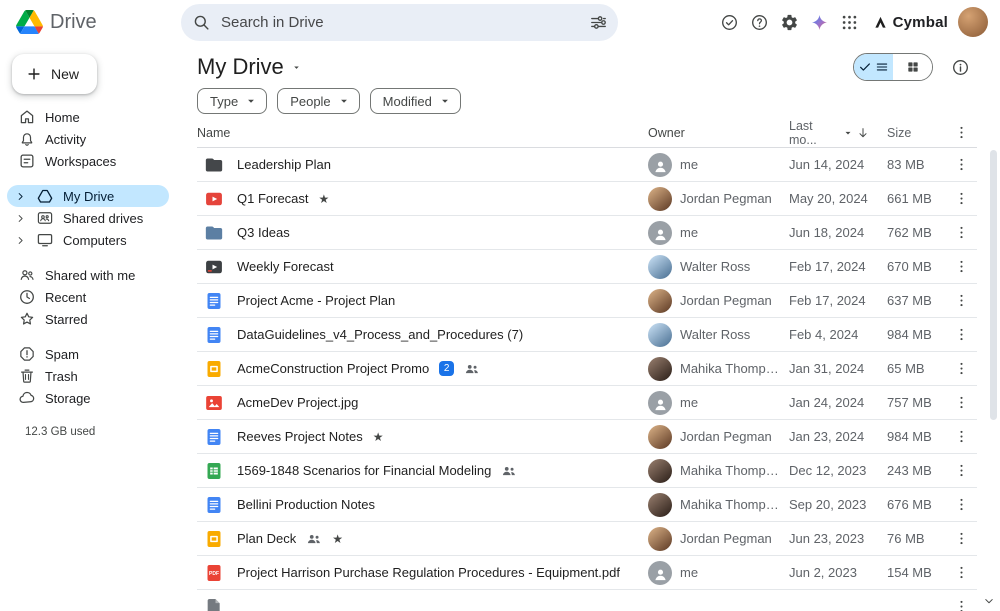 The height and width of the screenshot is (611, 1000). What do you see at coordinates (598, 22) in the screenshot?
I see `advanced-search-icon` at bounding box center [598, 22].